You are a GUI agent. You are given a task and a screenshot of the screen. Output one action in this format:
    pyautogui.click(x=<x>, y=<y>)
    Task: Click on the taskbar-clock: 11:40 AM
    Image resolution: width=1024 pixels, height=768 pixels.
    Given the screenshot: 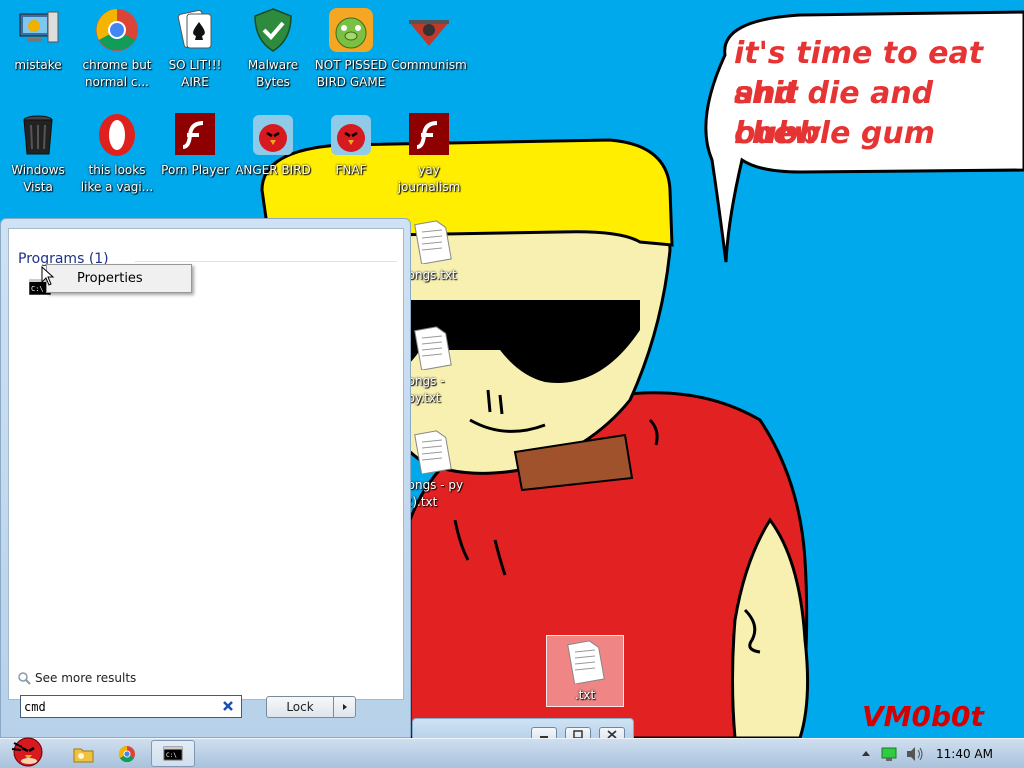 What is the action you would take?
    pyautogui.click(x=964, y=754)
    